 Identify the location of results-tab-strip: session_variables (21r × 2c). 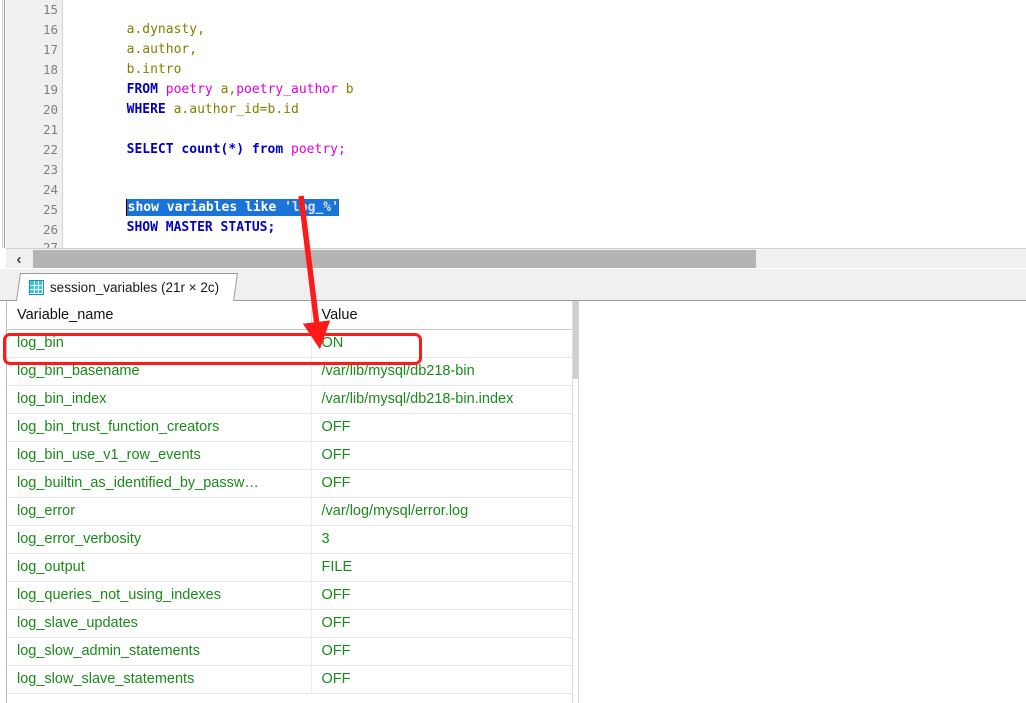
(513, 285).